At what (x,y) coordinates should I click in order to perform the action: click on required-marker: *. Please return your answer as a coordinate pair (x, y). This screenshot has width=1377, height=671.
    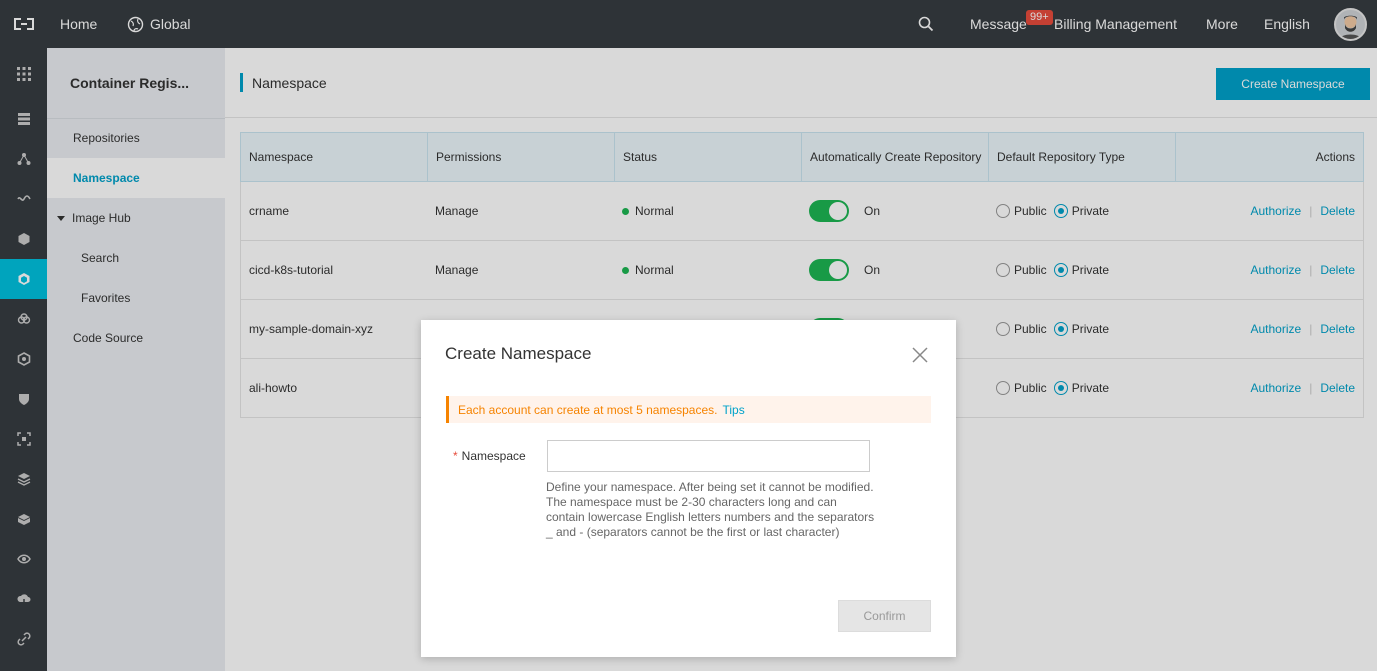
    Looking at the image, I should click on (455, 456).